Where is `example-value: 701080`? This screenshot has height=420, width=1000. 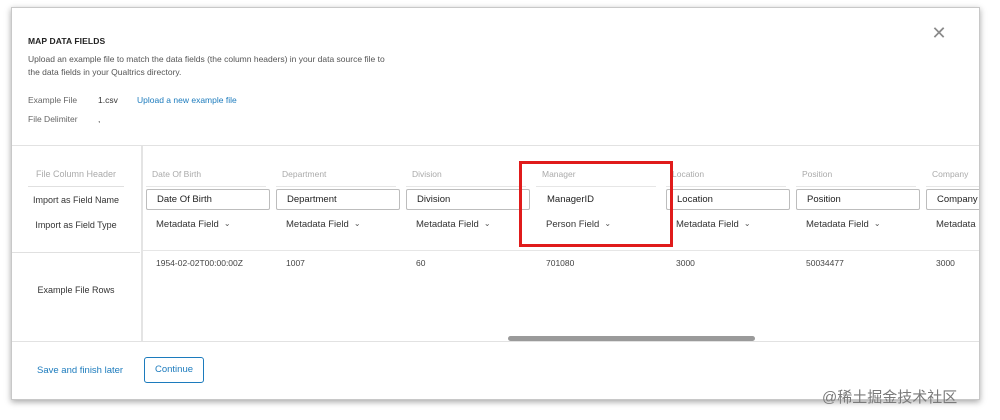
example-value: 701080 is located at coordinates (560, 263).